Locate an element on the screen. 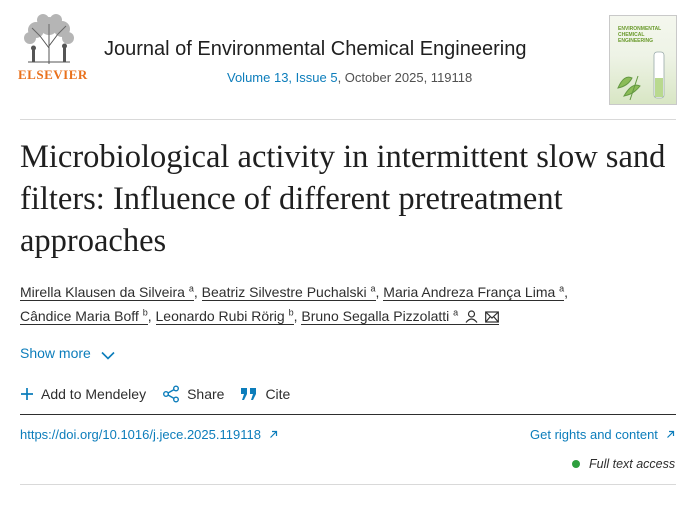 The height and width of the screenshot is (509, 697). volume-issue-link: Volume 13, Issue 5 is located at coordinates (282, 77).